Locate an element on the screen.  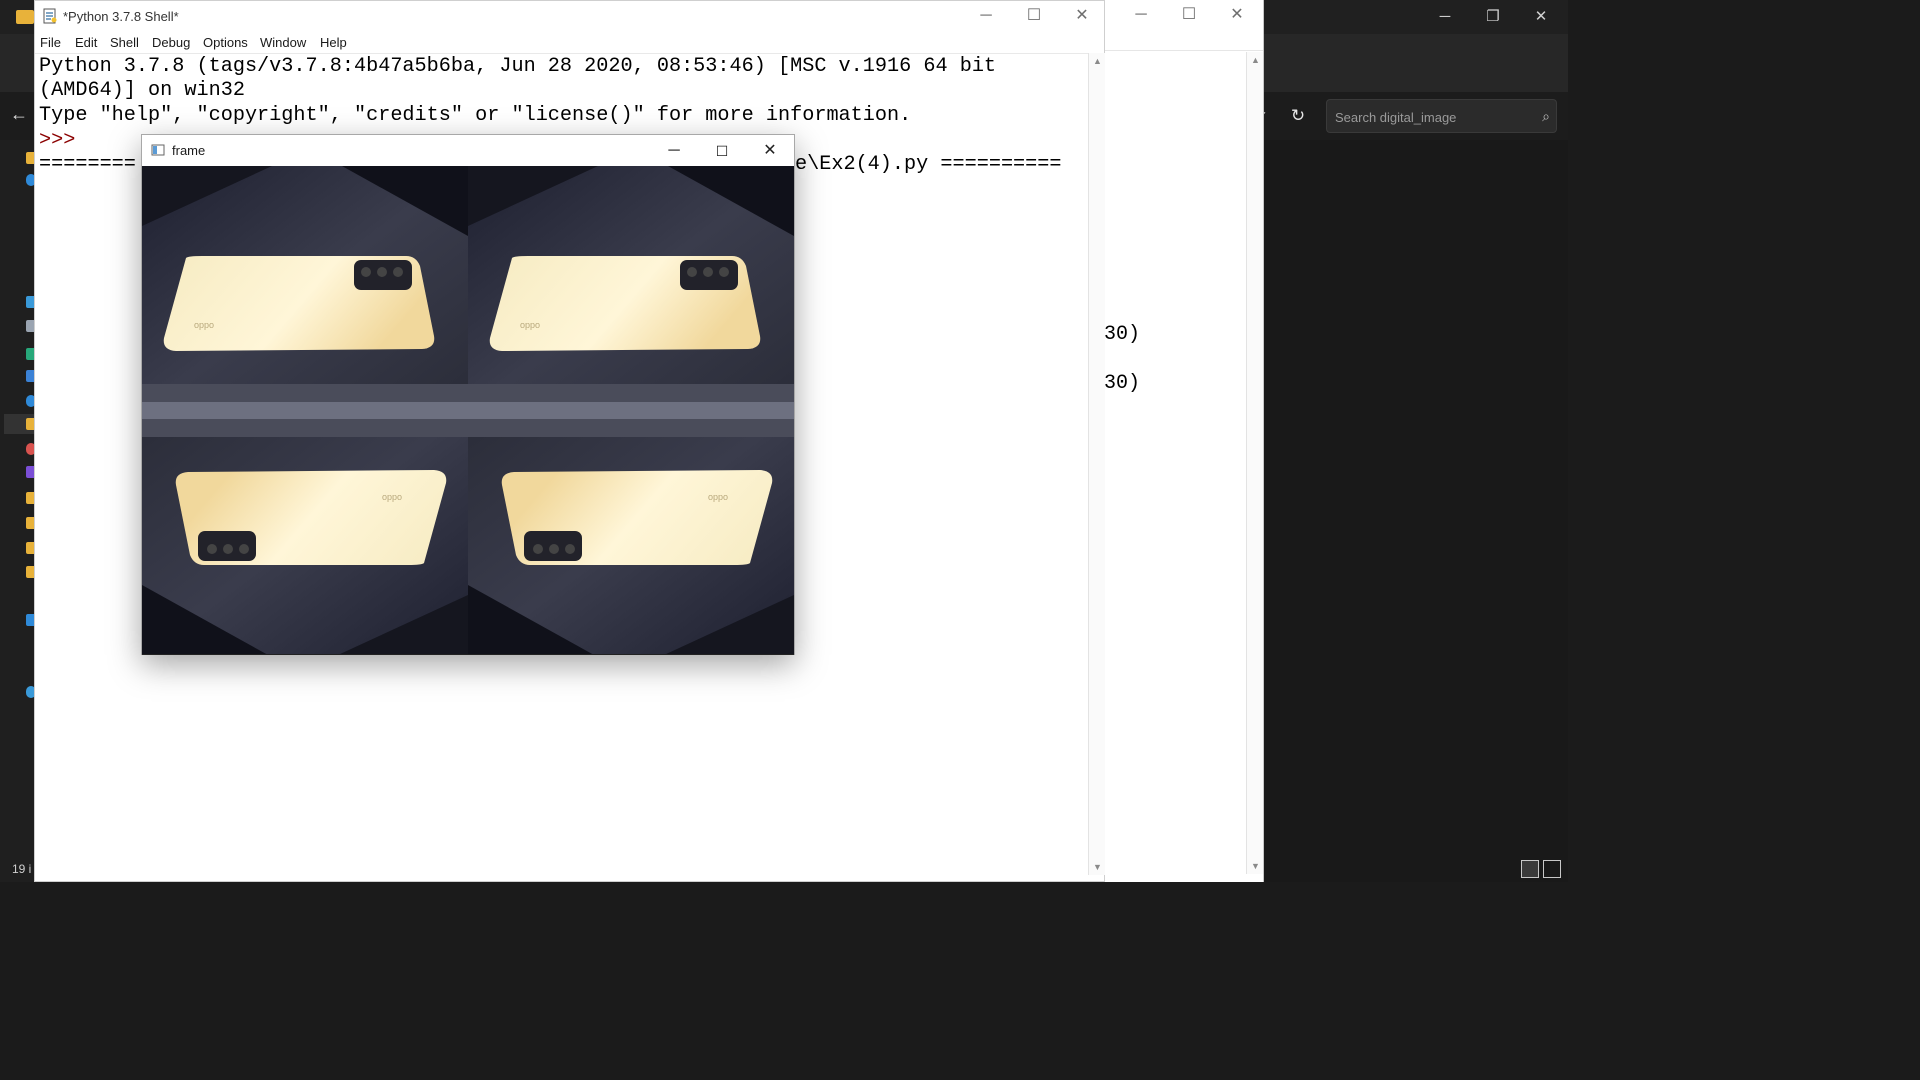
menu-shell: Shell is located at coordinates (124, 42).